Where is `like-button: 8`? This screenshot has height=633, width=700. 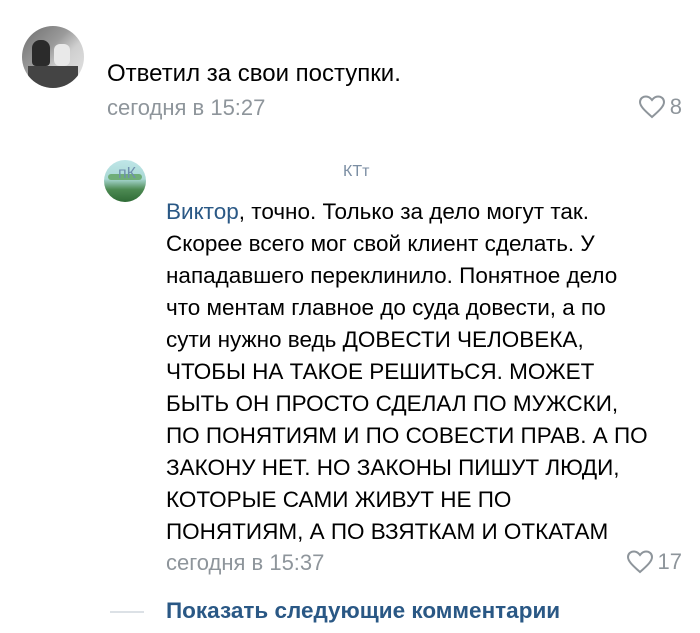 like-button: 8 is located at coordinates (660, 107).